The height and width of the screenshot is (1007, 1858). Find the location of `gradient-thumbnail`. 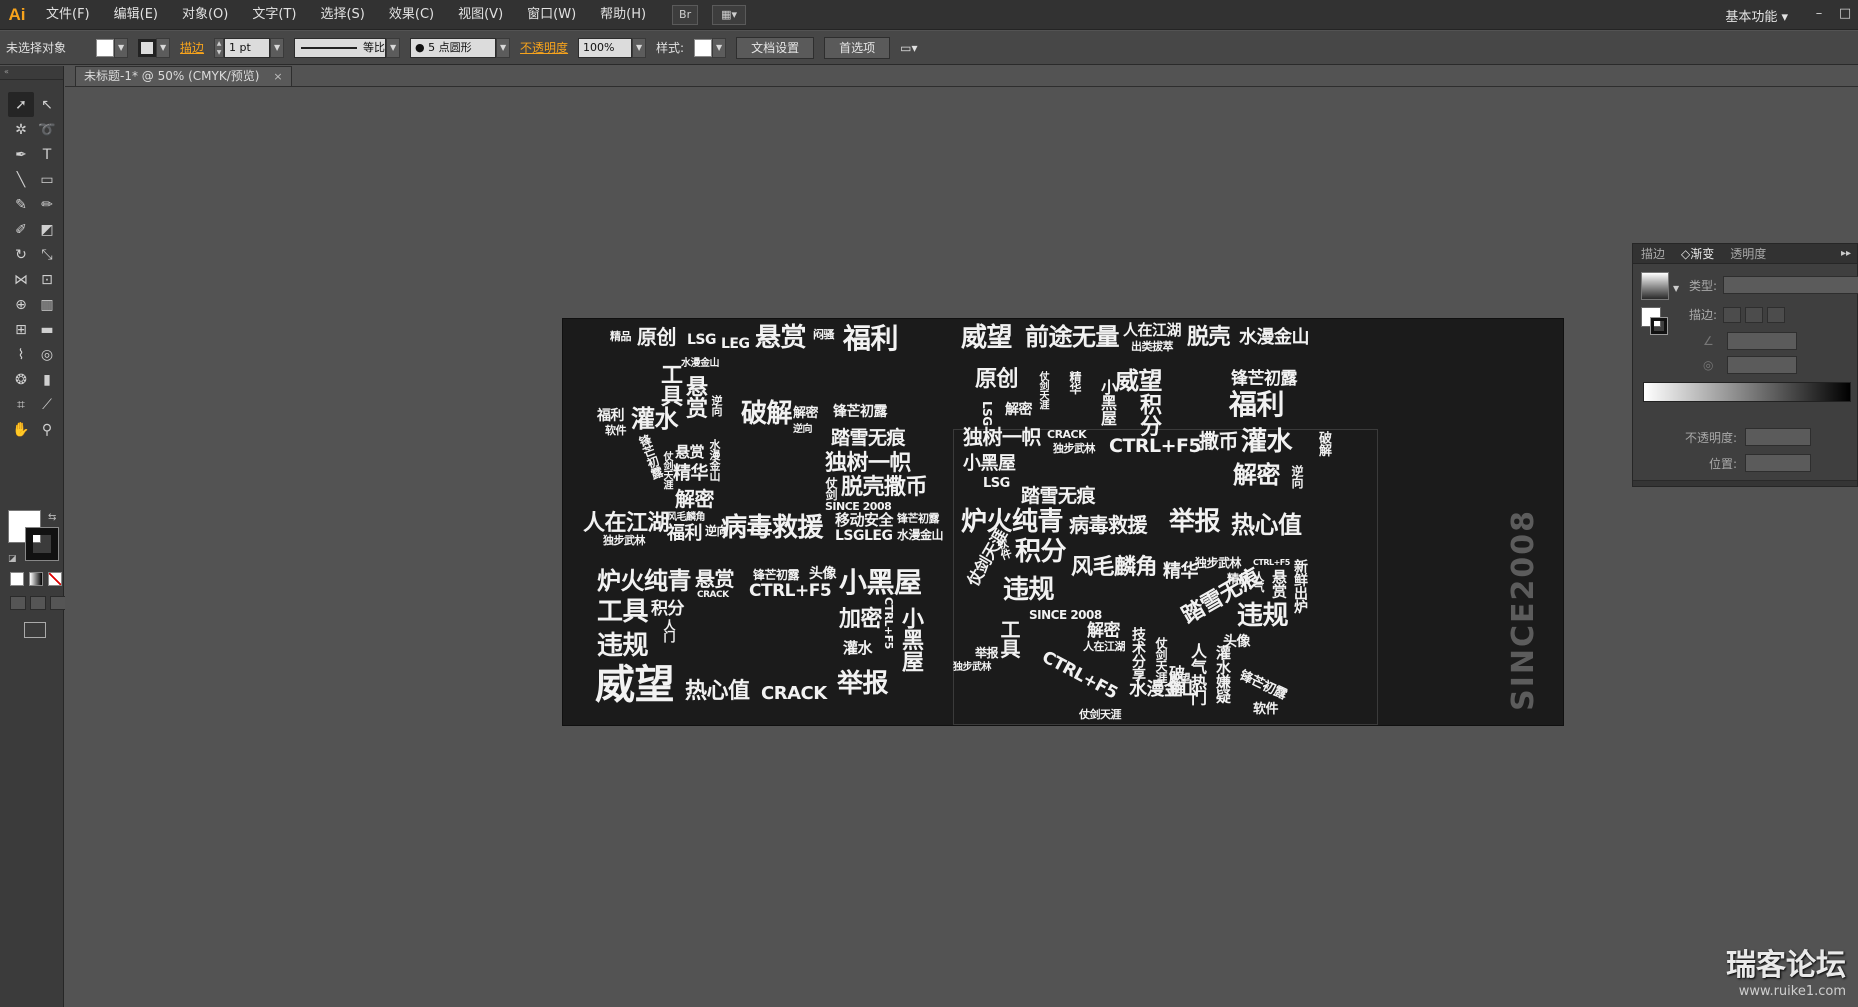

gradient-thumbnail is located at coordinates (1655, 286).